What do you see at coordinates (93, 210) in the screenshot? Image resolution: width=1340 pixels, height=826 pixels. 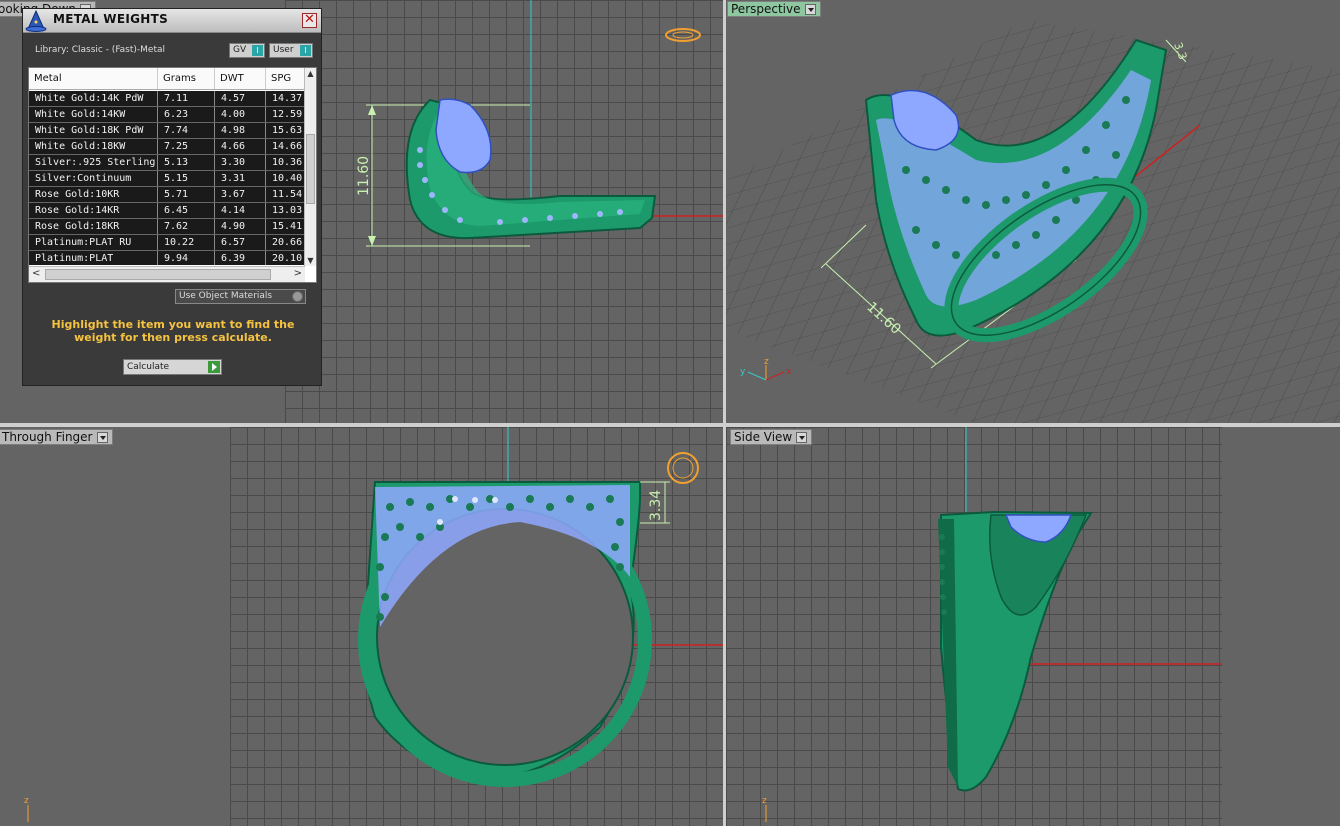 I see `cell-metal: Rose Gold:14KR` at bounding box center [93, 210].